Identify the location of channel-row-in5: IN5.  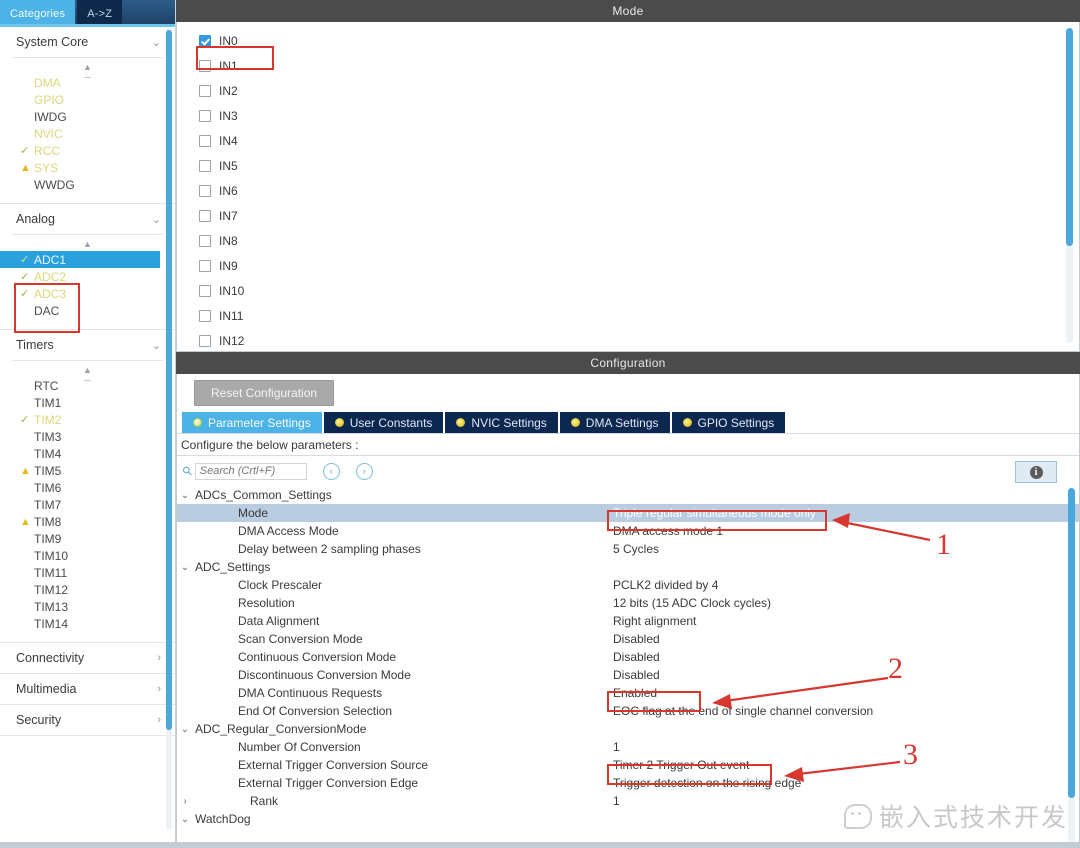
(639, 165).